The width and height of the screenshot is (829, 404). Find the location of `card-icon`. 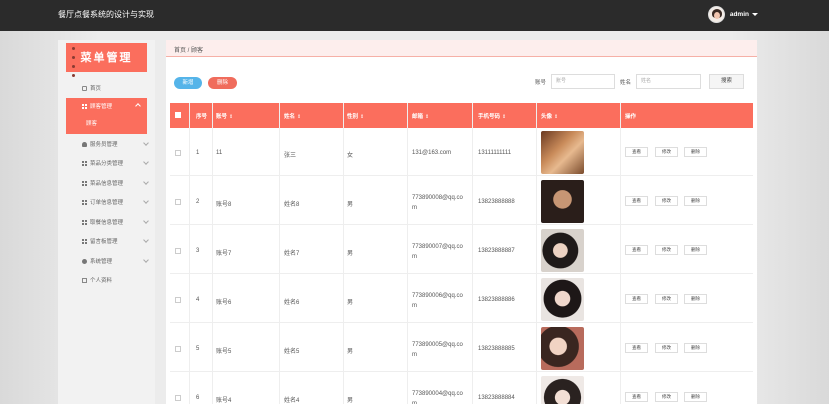

card-icon is located at coordinates (84, 280).